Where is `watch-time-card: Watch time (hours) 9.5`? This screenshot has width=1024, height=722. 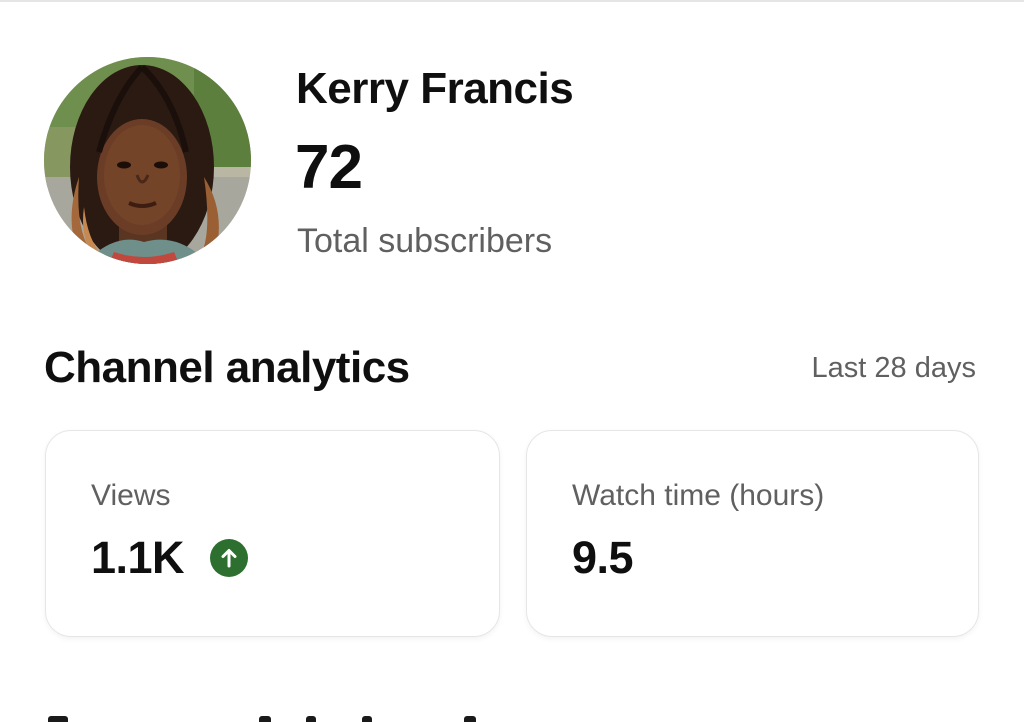 watch-time-card: Watch time (hours) 9.5 is located at coordinates (752, 533).